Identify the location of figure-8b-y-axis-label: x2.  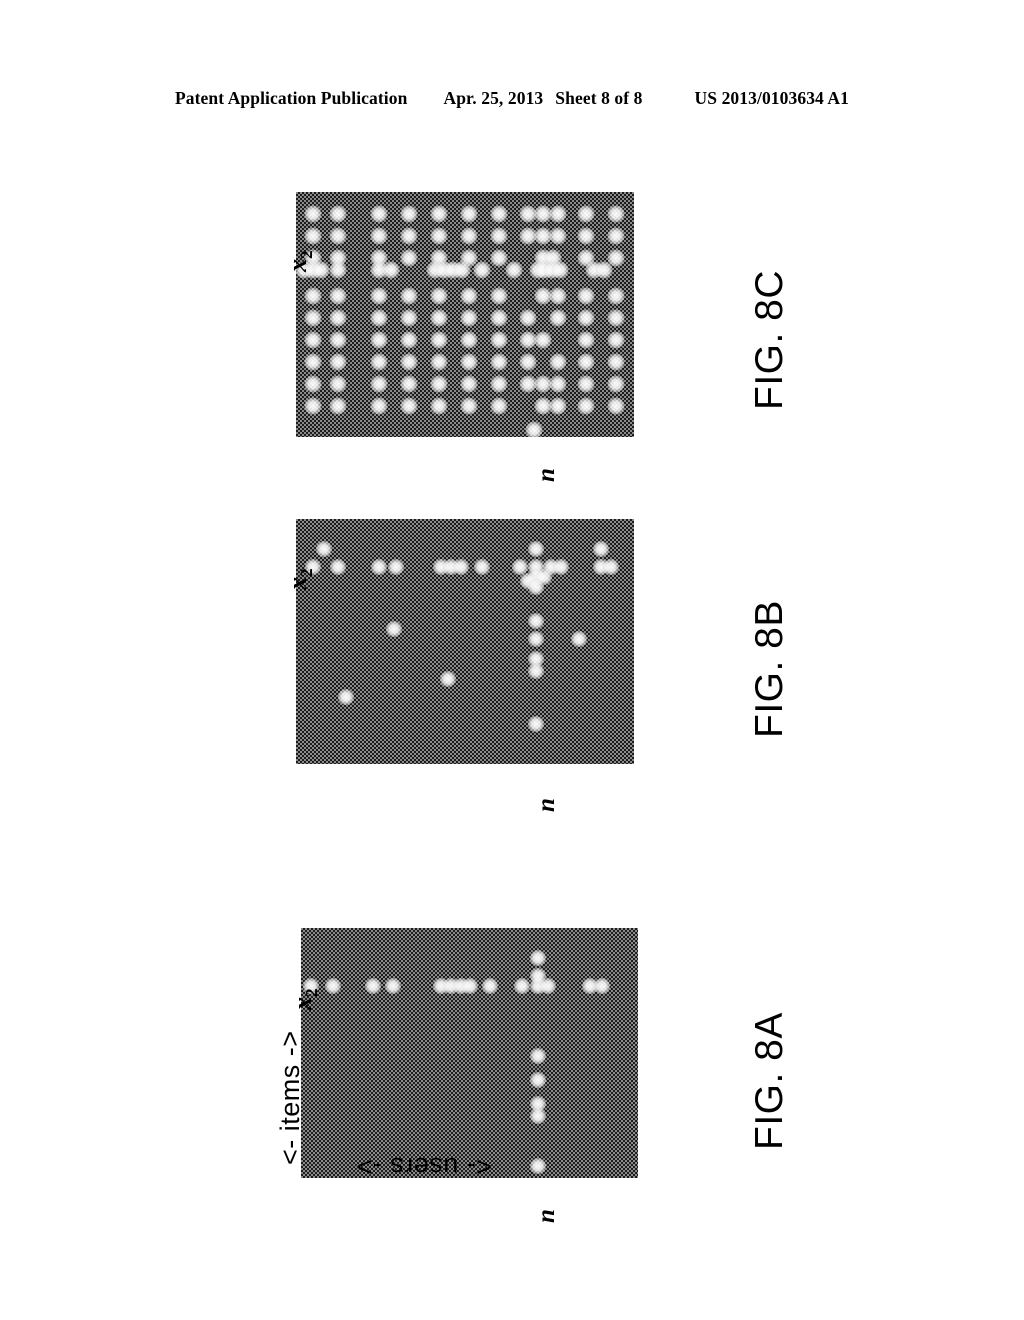
(300, 579).